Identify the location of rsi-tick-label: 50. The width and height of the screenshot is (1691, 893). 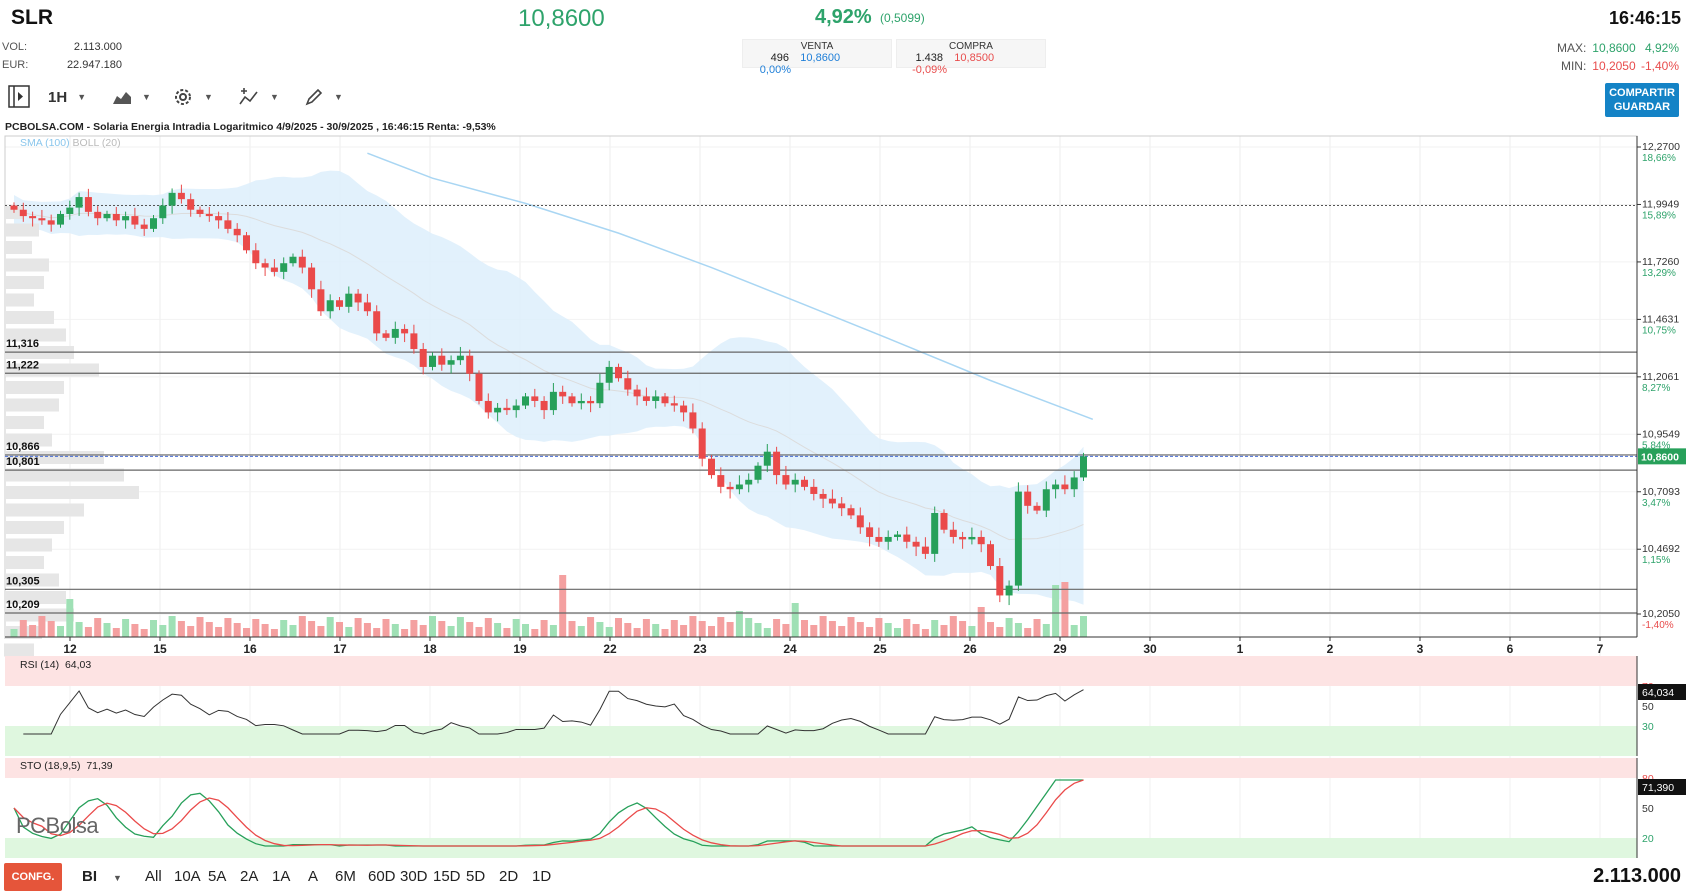
(1648, 707).